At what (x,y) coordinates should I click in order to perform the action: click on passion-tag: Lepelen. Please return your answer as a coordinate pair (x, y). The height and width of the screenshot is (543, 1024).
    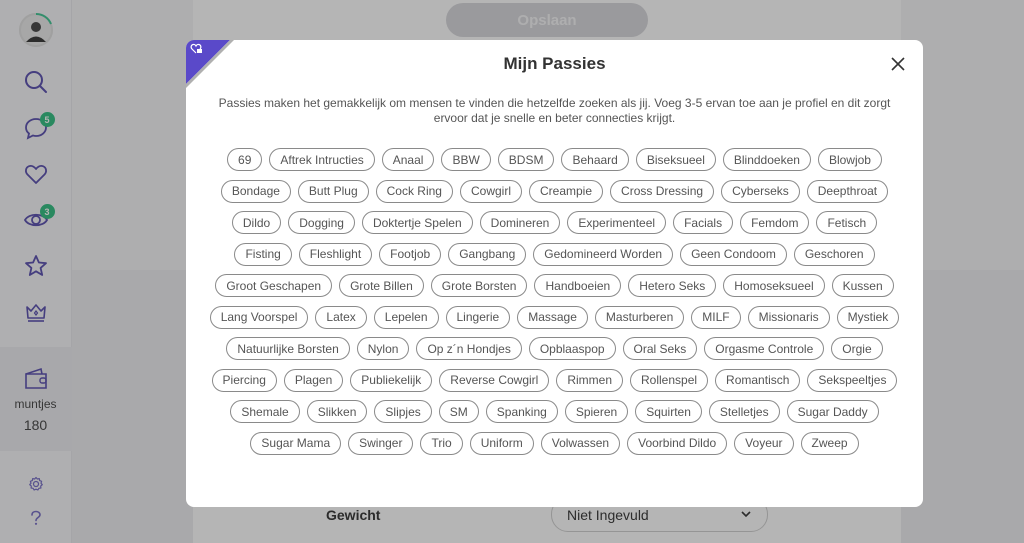
    Looking at the image, I should click on (406, 317).